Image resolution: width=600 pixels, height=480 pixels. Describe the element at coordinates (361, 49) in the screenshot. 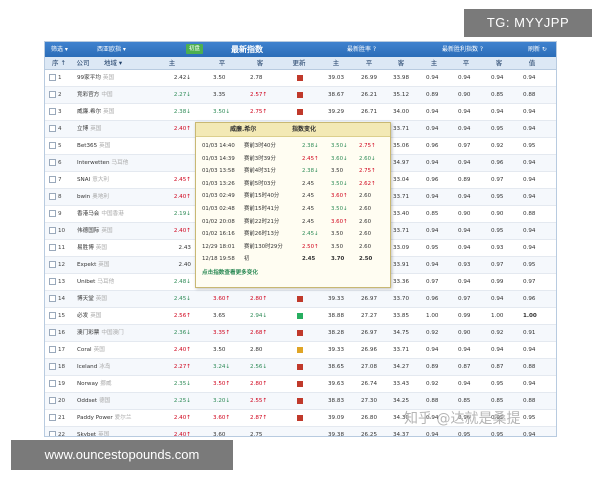

I see `latest-winrate-link: 最新胜率 ?` at that location.